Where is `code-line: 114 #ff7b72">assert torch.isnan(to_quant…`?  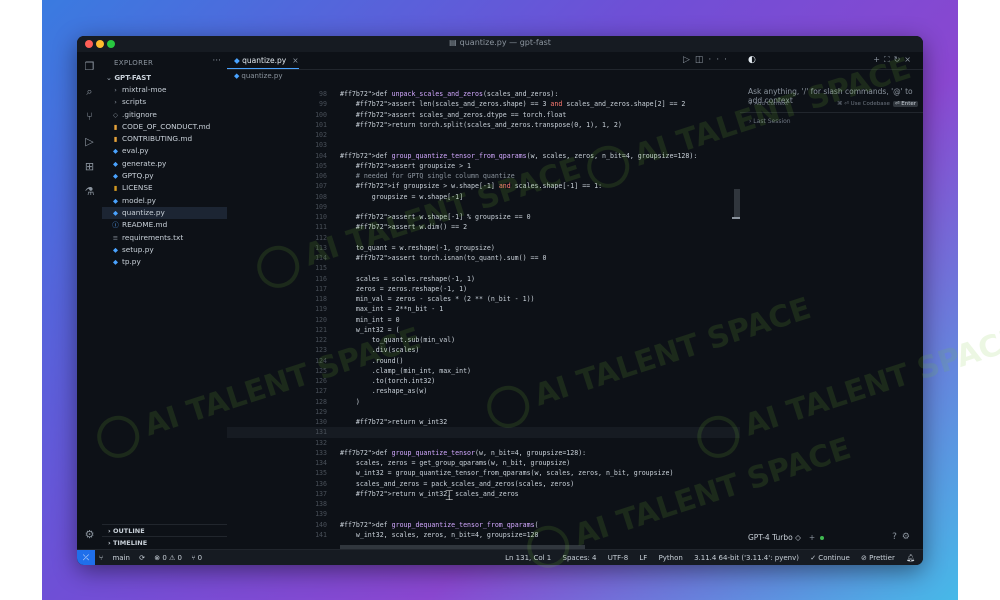 code-line: 114 #ff7b72">assert torch.isnan(to_quant… is located at coordinates (483, 258).